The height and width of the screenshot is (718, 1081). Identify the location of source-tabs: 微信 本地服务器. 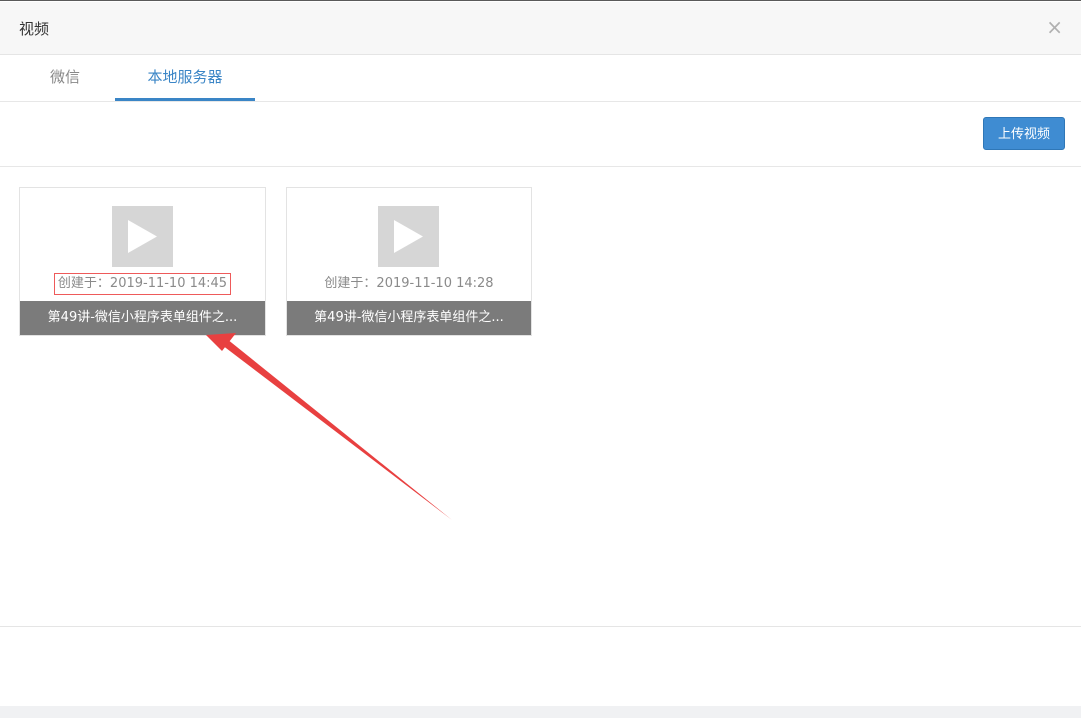
(540, 78).